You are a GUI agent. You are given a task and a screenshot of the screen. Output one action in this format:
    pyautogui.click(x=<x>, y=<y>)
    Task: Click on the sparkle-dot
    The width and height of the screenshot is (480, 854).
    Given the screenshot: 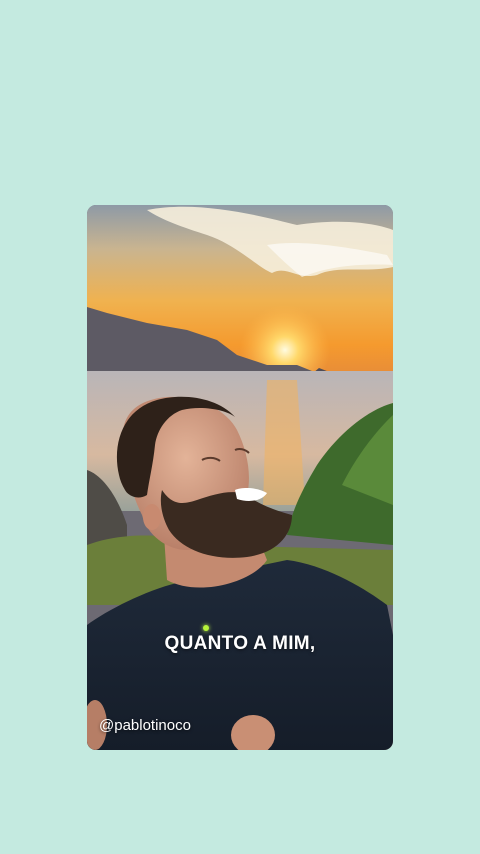 What is the action you would take?
    pyautogui.click(x=206, y=628)
    